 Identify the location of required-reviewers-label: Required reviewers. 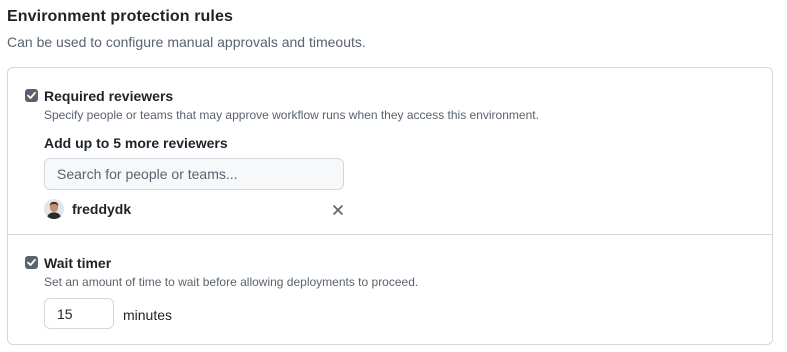
(108, 96).